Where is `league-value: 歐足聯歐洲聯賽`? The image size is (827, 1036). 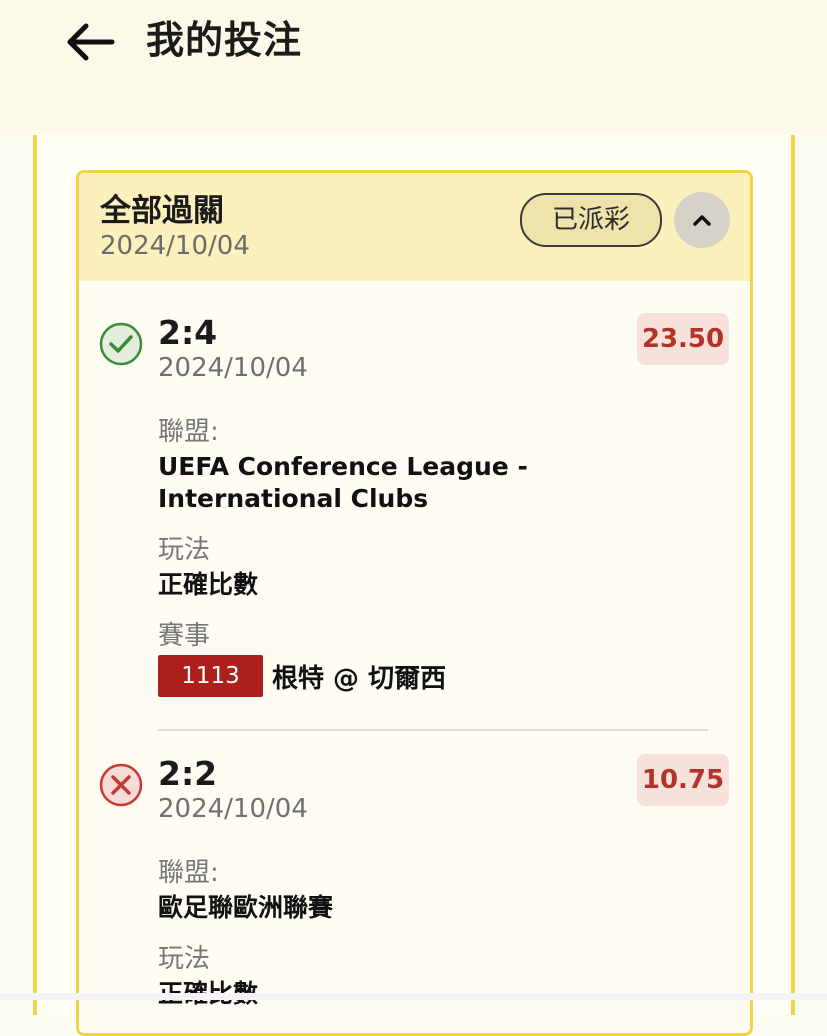
league-value: 歐足聯歐洲聯賽 is located at coordinates (246, 907).